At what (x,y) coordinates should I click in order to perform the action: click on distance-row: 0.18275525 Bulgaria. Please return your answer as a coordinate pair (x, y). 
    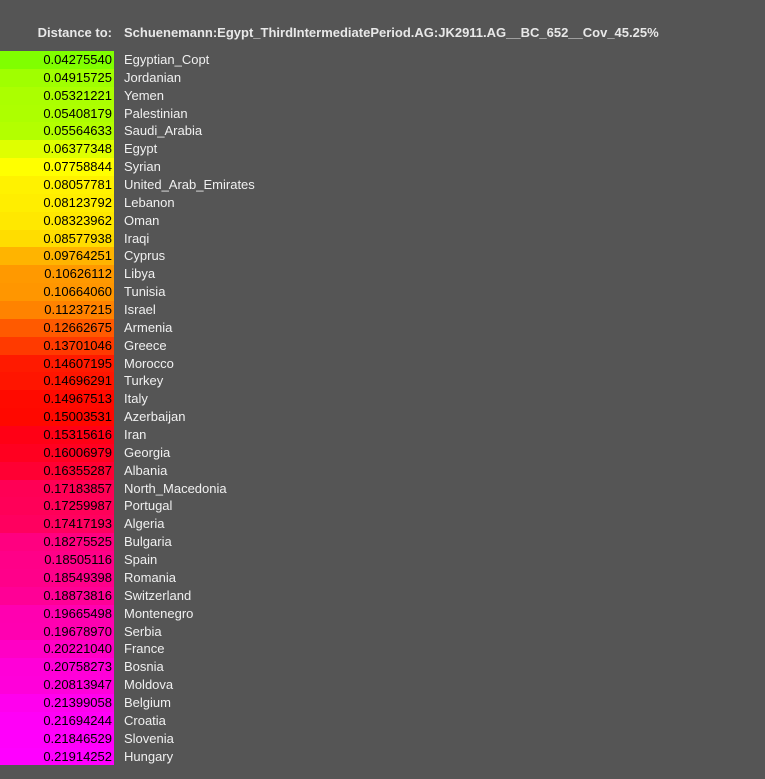
    Looking at the image, I should click on (382, 542).